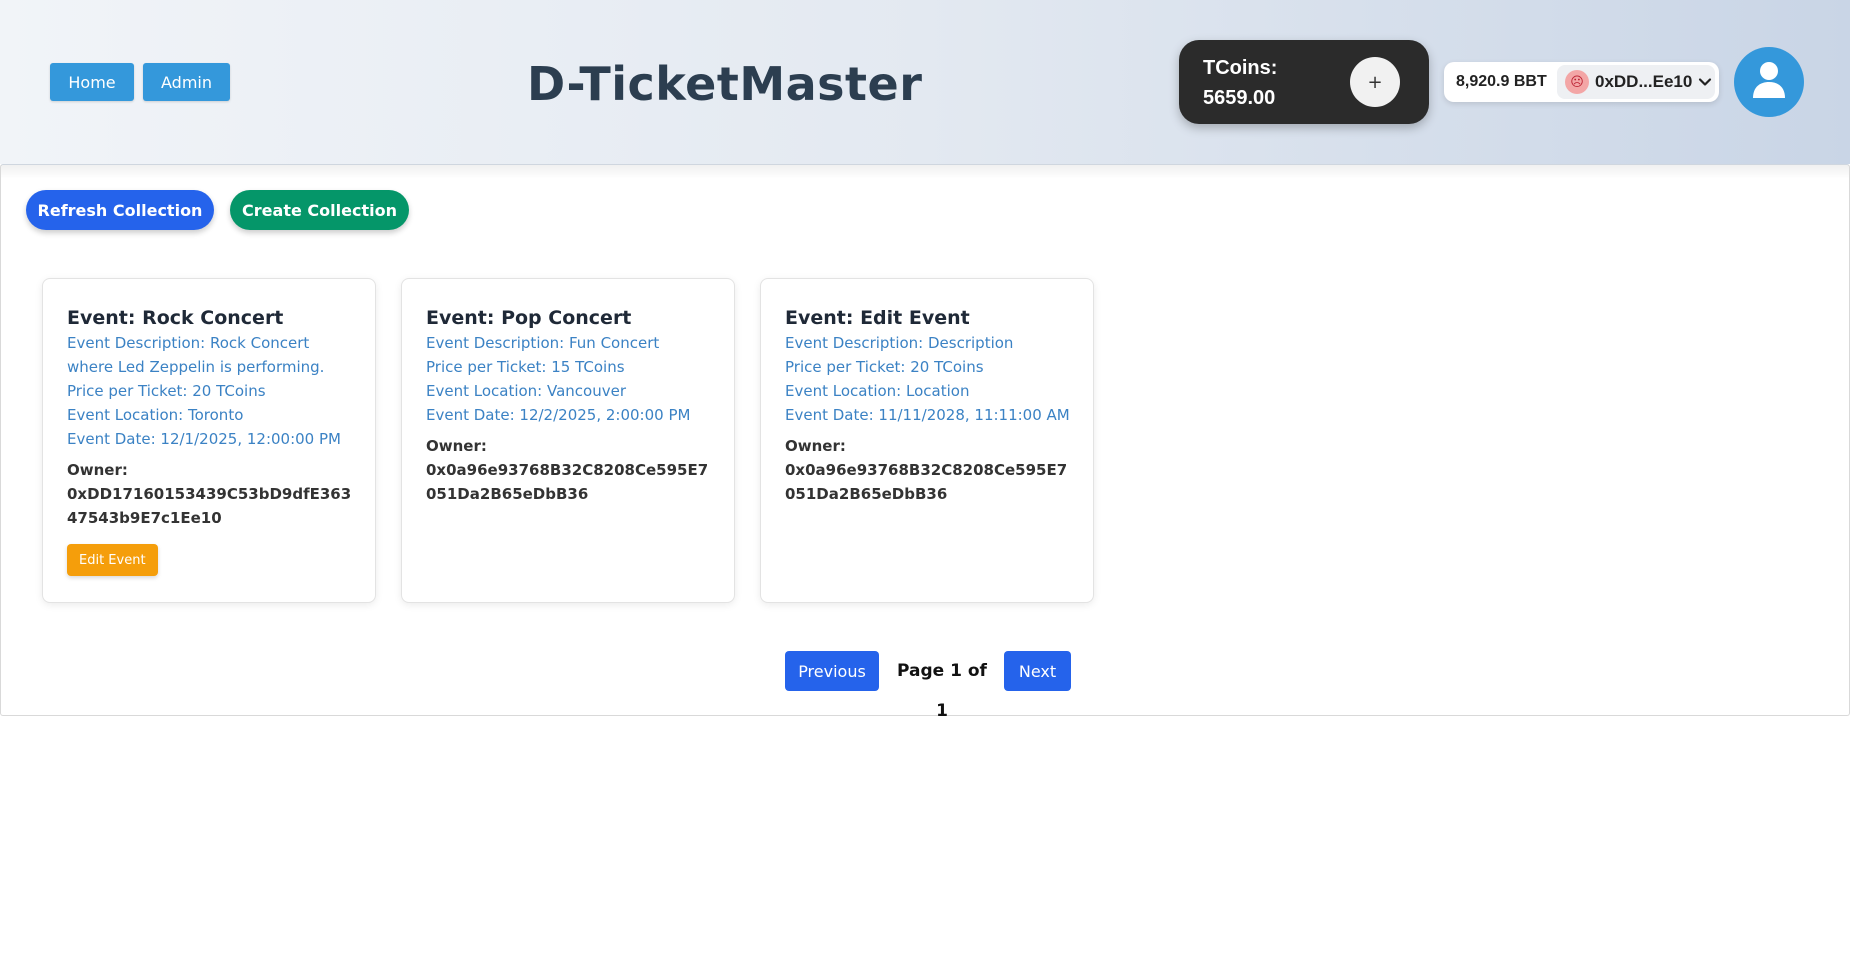 The height and width of the screenshot is (962, 1850). What do you see at coordinates (526, 391) in the screenshot?
I see `event-location: Event Location: Vancouver` at bounding box center [526, 391].